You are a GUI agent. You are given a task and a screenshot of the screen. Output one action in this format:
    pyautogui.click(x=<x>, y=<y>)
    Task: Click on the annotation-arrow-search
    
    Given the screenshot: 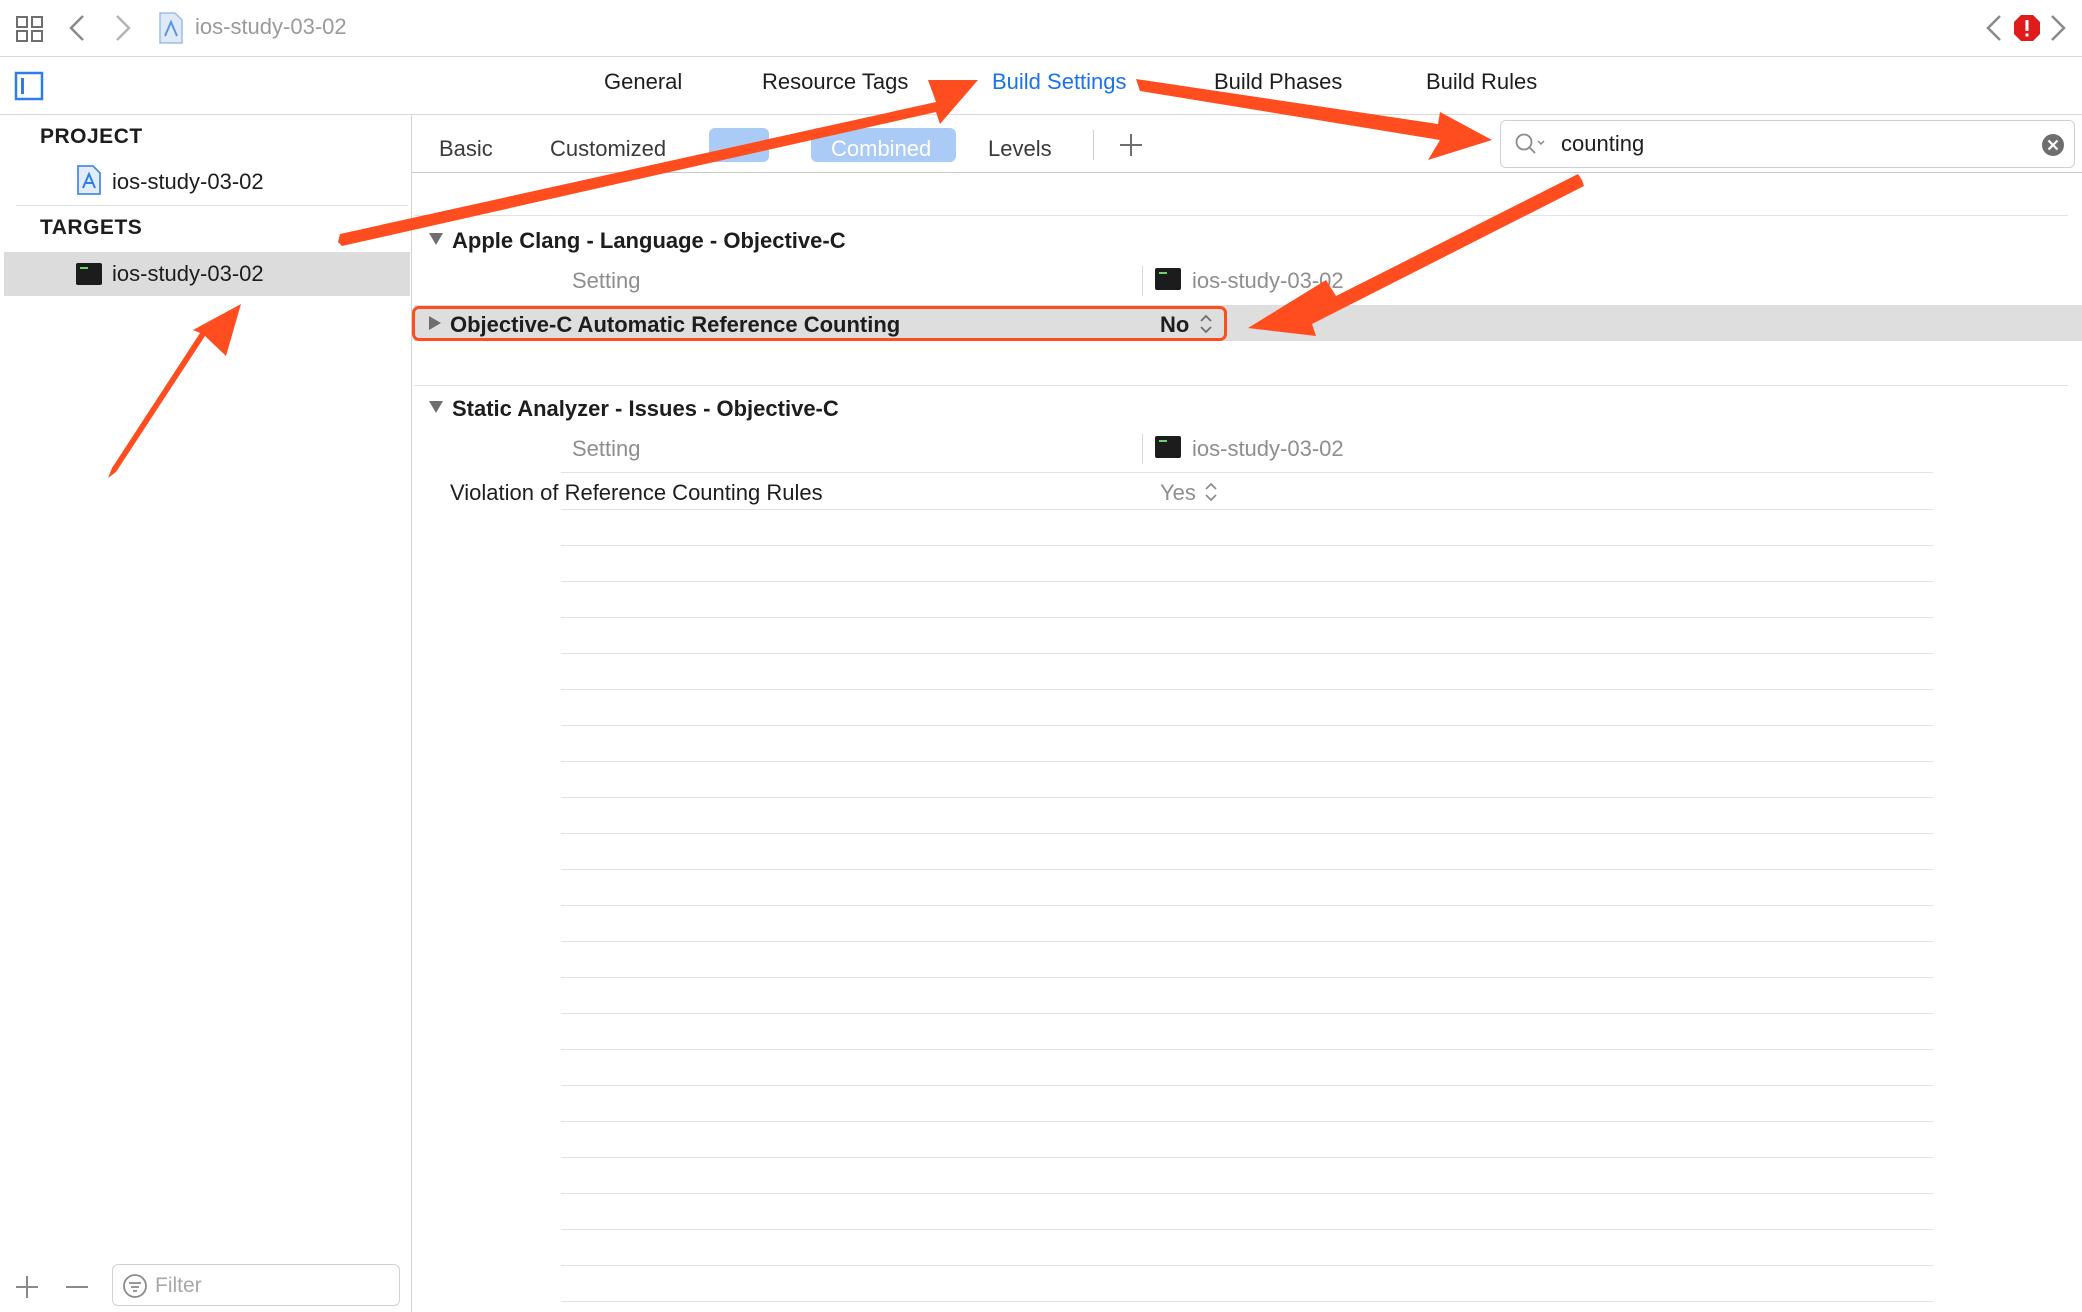 What is the action you would take?
    pyautogui.click(x=1314, y=119)
    